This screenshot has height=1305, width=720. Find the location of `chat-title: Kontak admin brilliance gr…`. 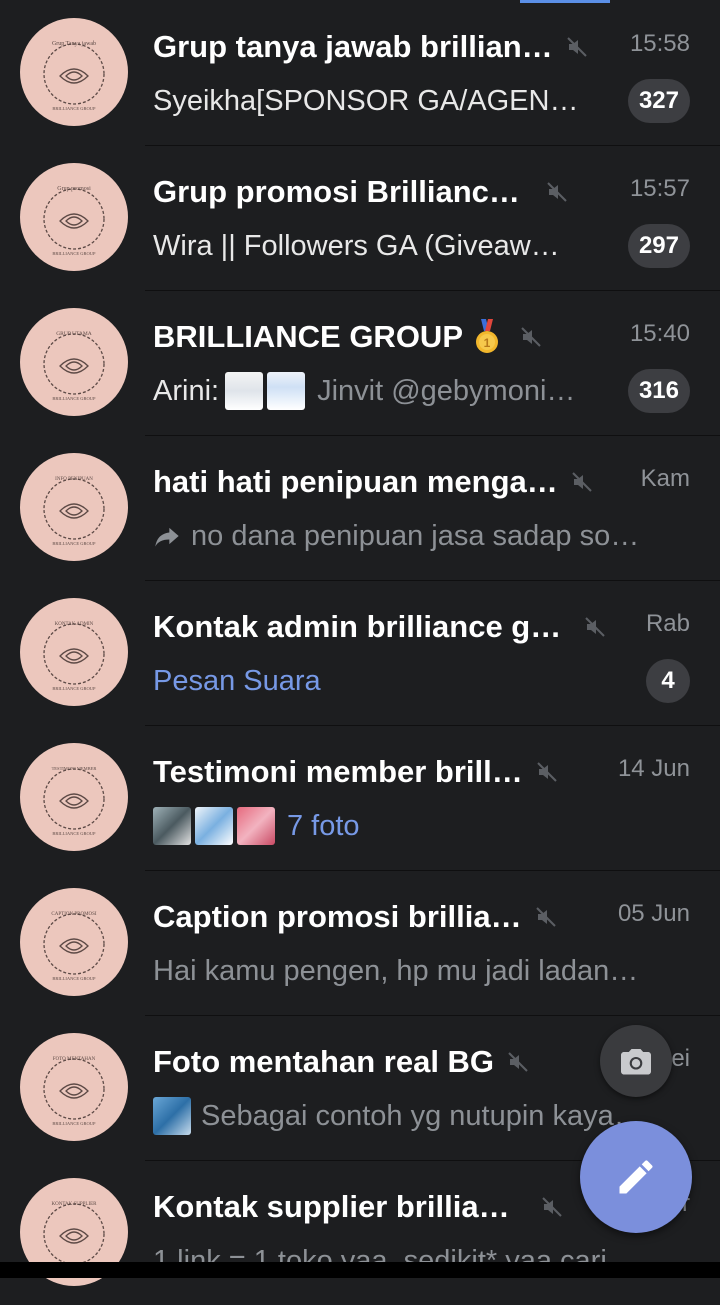

chat-title: Kontak admin brilliance gr… is located at coordinates (362, 626).